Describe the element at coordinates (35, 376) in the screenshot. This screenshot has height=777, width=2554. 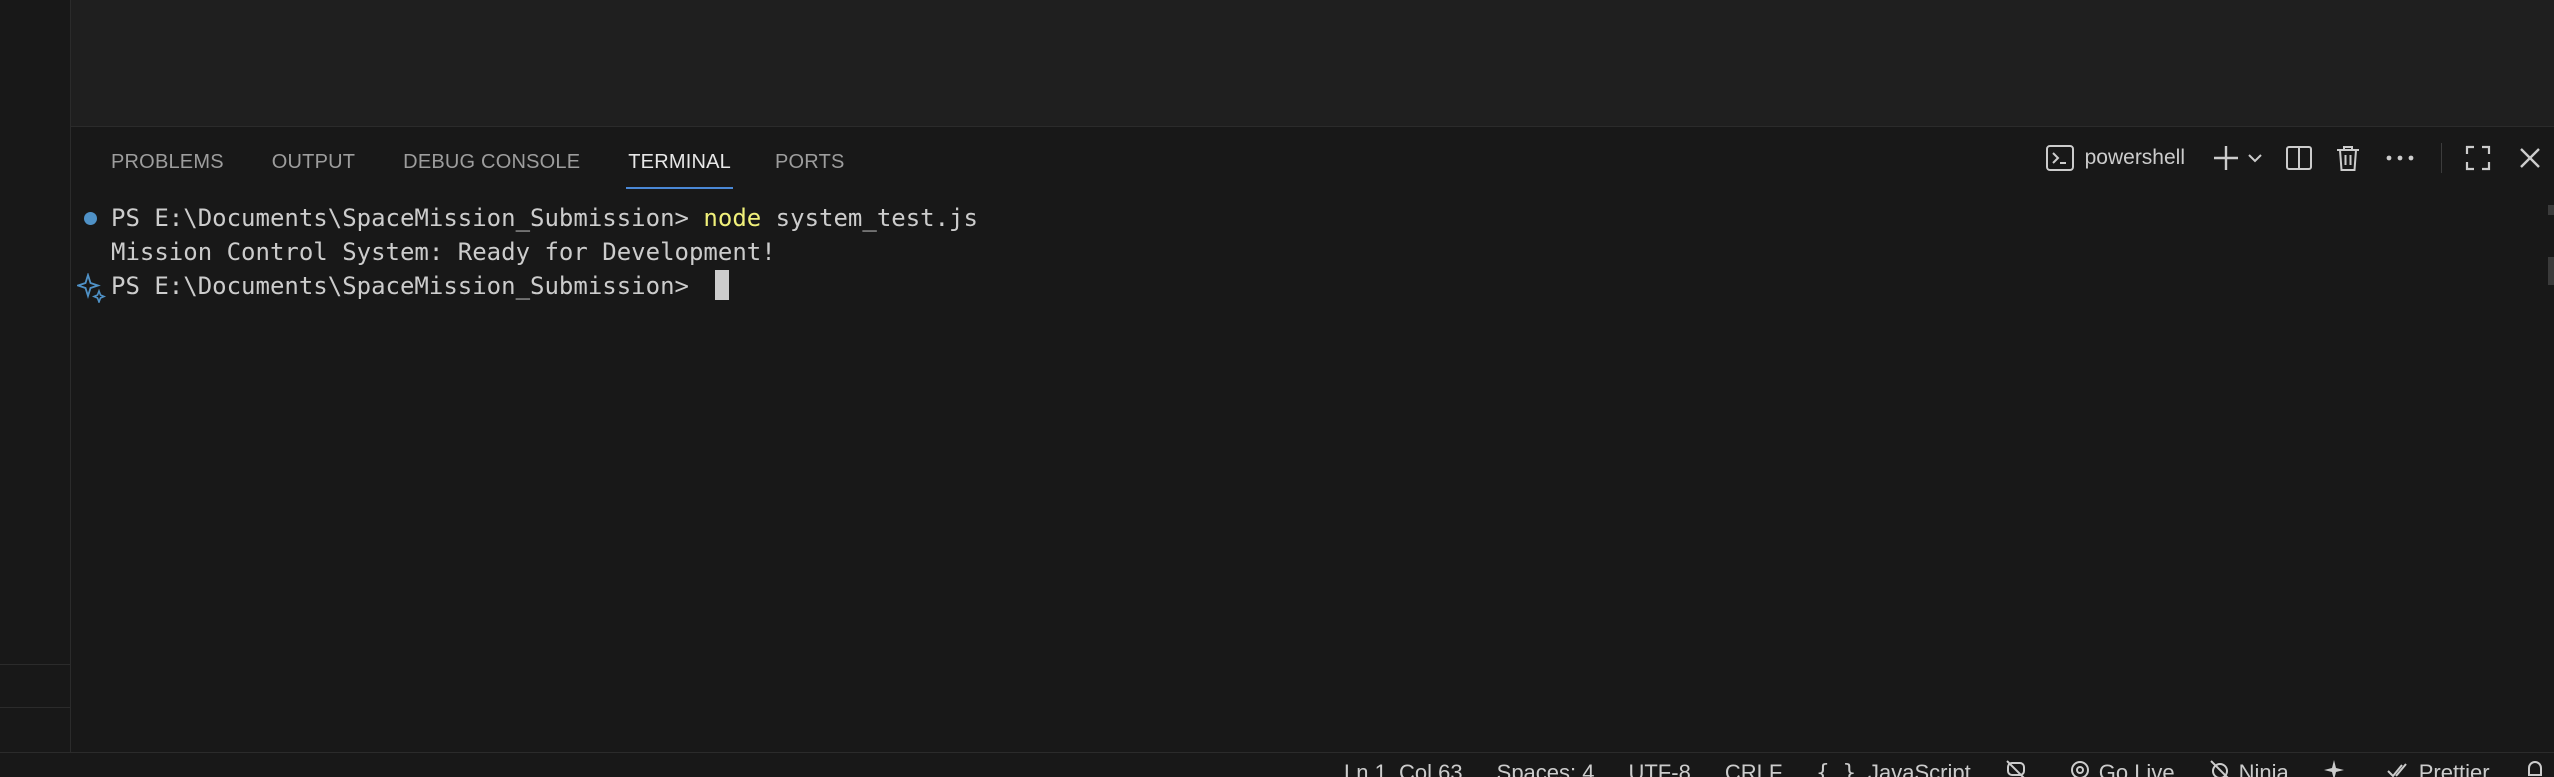
I see `sidebar-strip` at that location.